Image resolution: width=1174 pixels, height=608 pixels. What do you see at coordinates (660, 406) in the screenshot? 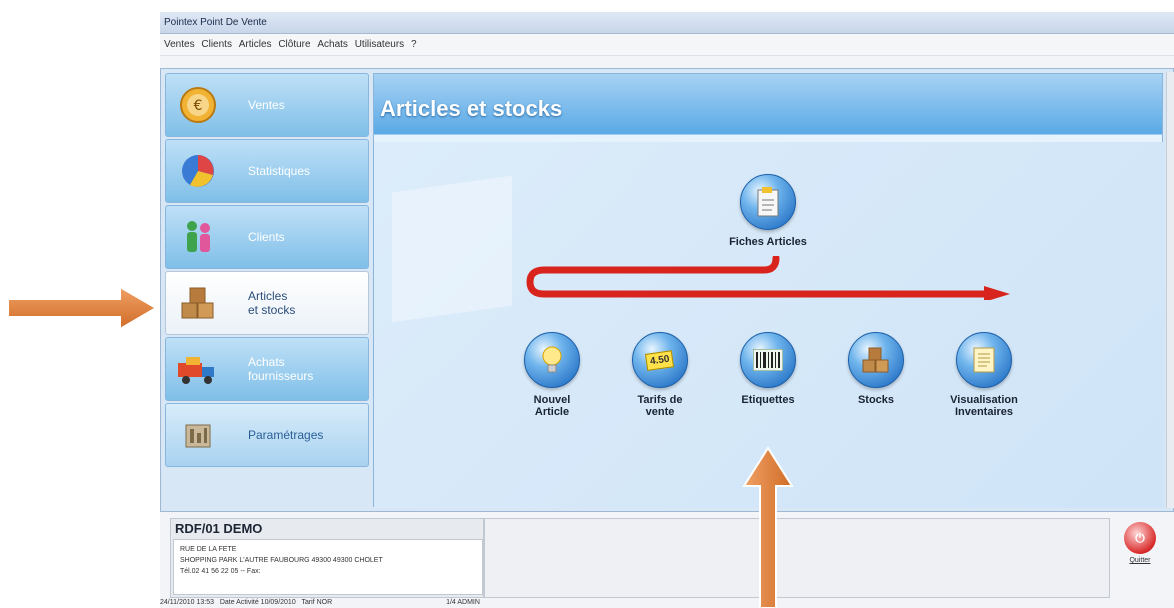
I see `action-label: Tarifs de vente` at bounding box center [660, 406].